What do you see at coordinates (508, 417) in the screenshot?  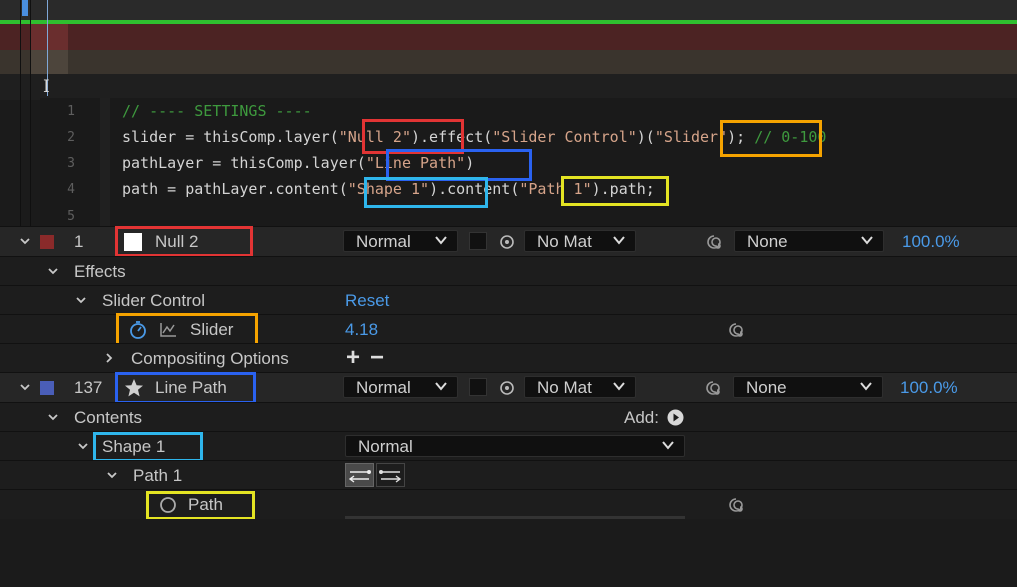 I see `contents-group-row: Contents Add:` at bounding box center [508, 417].